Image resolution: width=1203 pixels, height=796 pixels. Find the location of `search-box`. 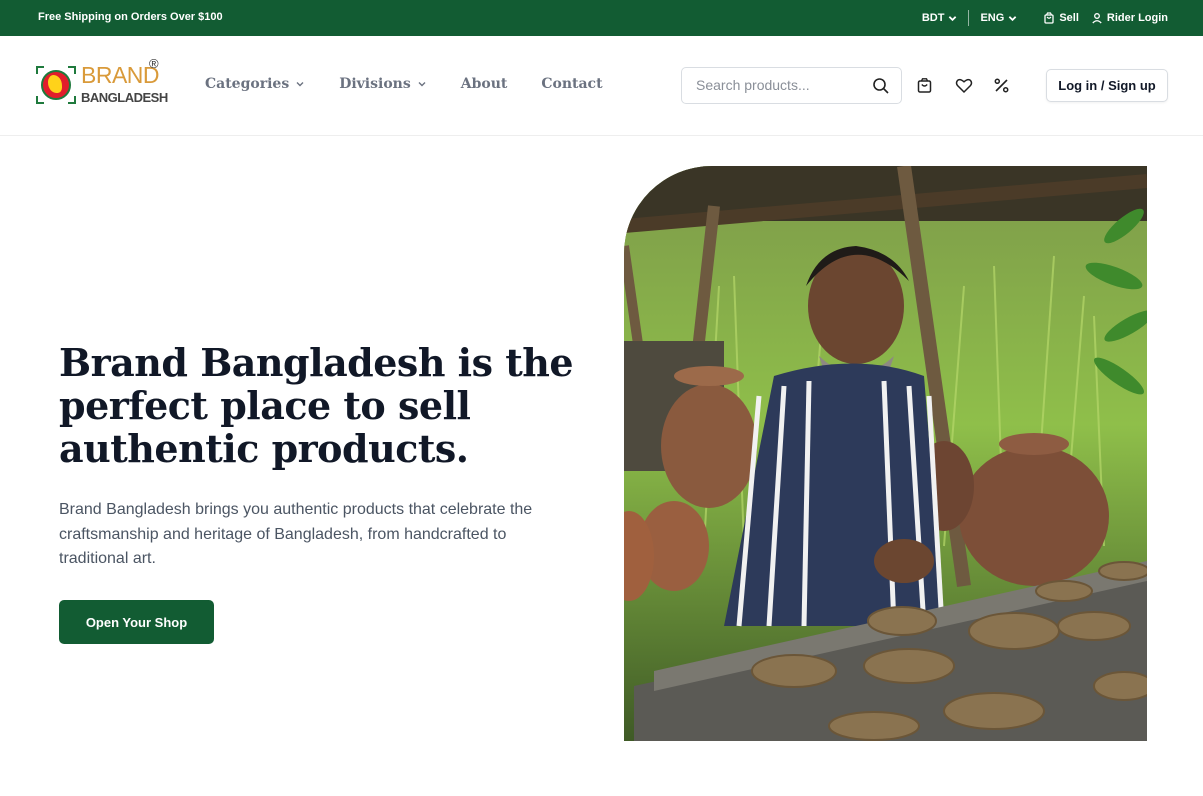

search-box is located at coordinates (791, 85).